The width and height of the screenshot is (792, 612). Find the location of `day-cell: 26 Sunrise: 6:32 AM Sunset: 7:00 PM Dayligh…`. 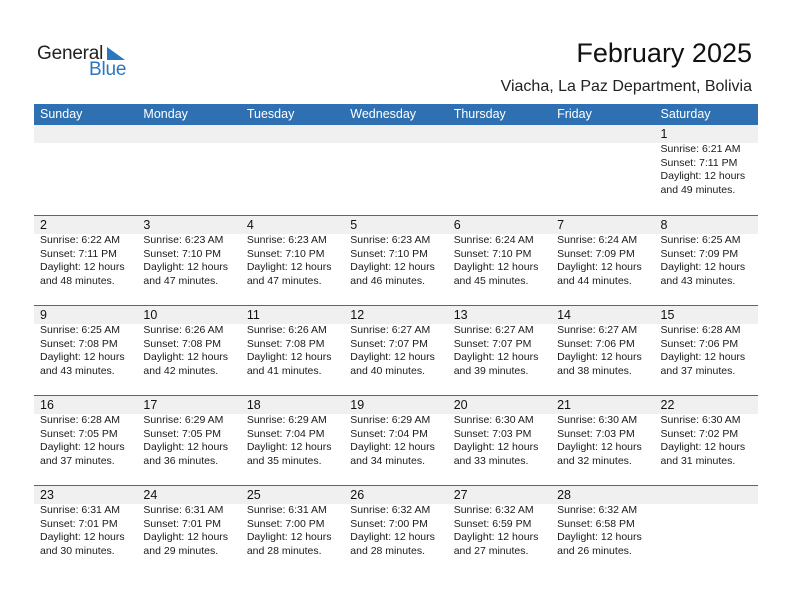

day-cell: 26 Sunrise: 6:32 AM Sunset: 7:00 PM Dayligh… is located at coordinates (395, 522).